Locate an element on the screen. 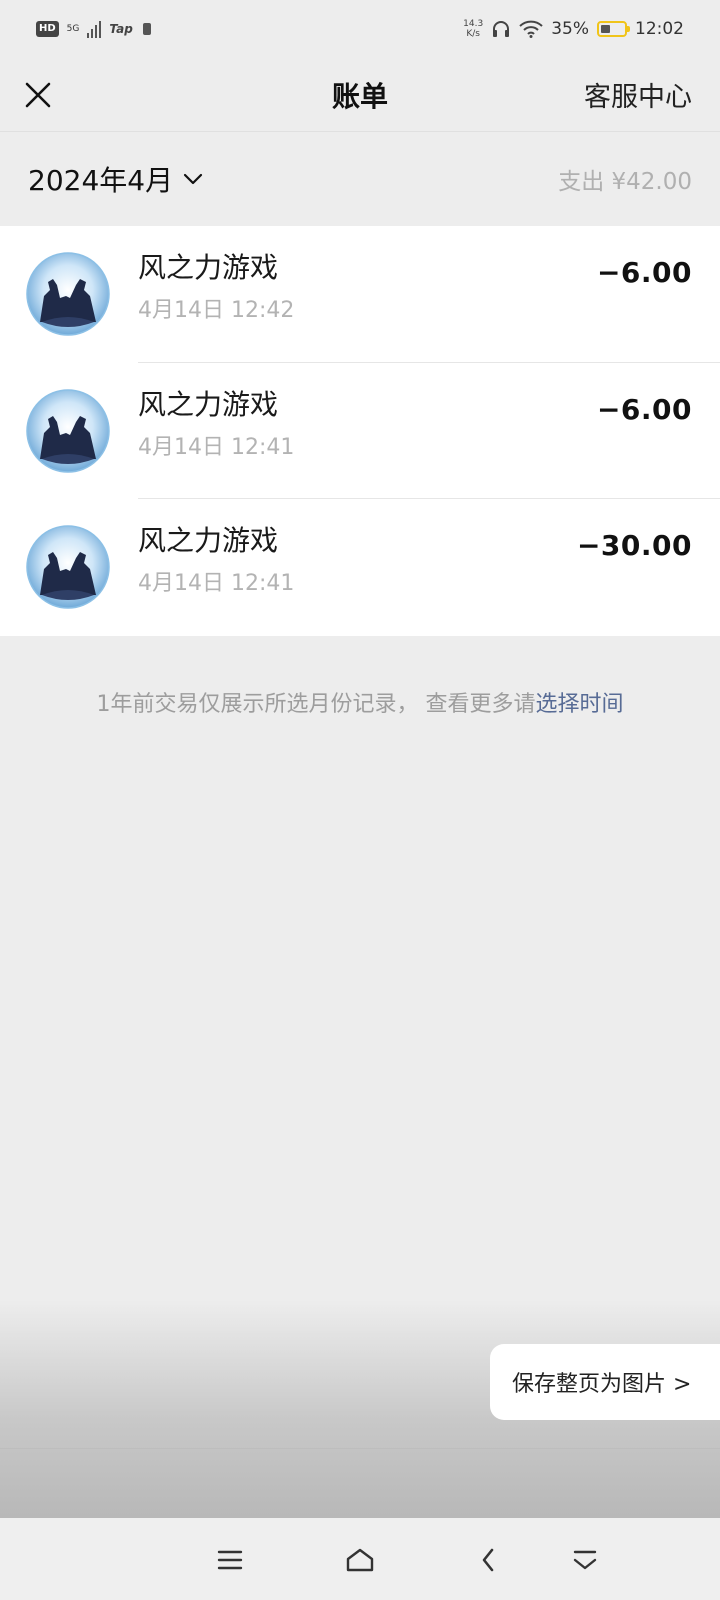 The width and height of the screenshot is (720, 1600). transaction-row: 风之力游戏 4月14日 12:41 −6.00 is located at coordinates (360, 431).